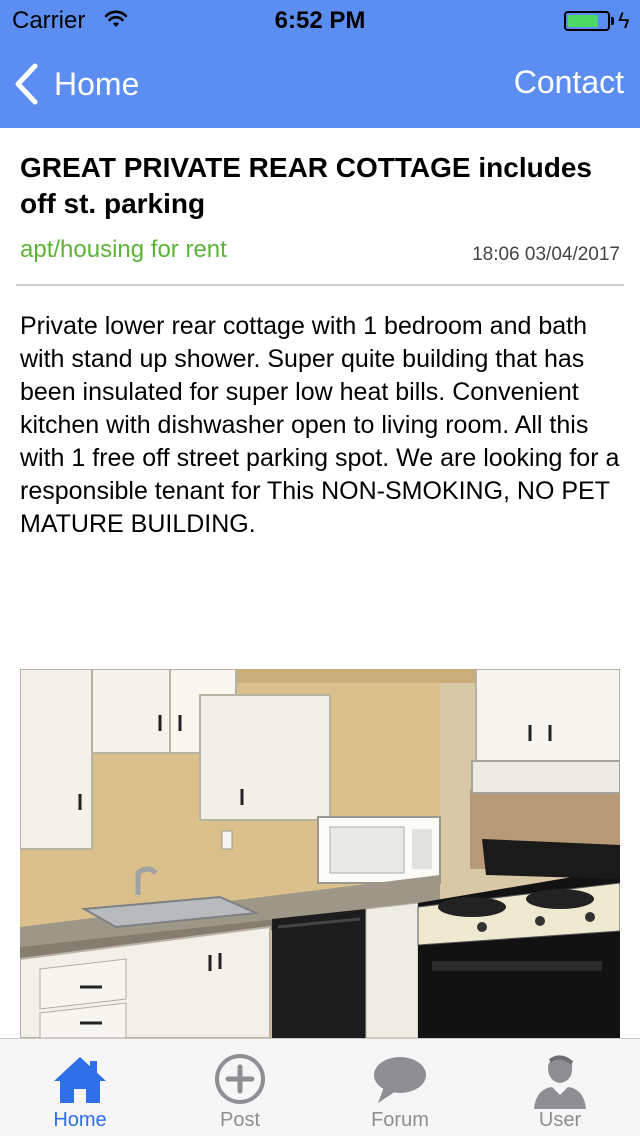 The width and height of the screenshot is (640, 1136). Describe the element at coordinates (320, 285) in the screenshot. I see `divider` at that location.